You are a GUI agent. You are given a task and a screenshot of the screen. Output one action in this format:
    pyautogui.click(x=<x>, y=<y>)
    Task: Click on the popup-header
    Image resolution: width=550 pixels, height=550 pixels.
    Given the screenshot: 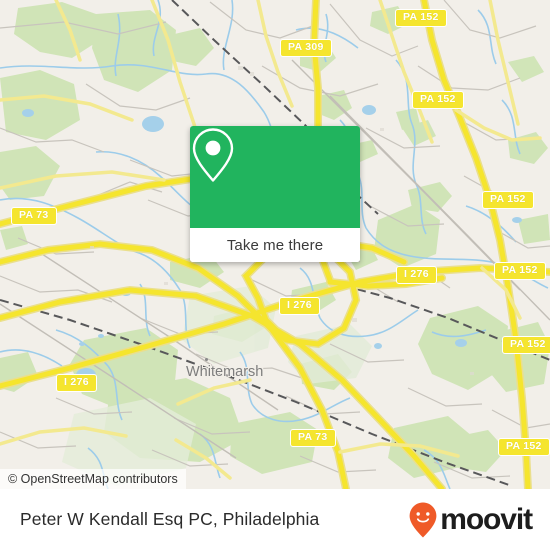 What is the action you would take?
    pyautogui.click(x=275, y=177)
    